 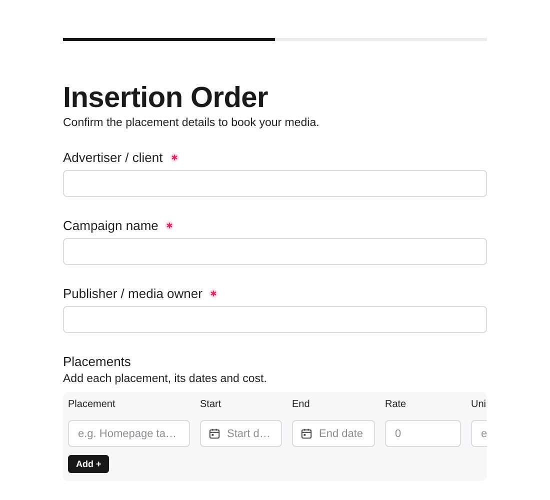 I want to click on section-description: Add each placement, its dates and cost., so click(x=165, y=379).